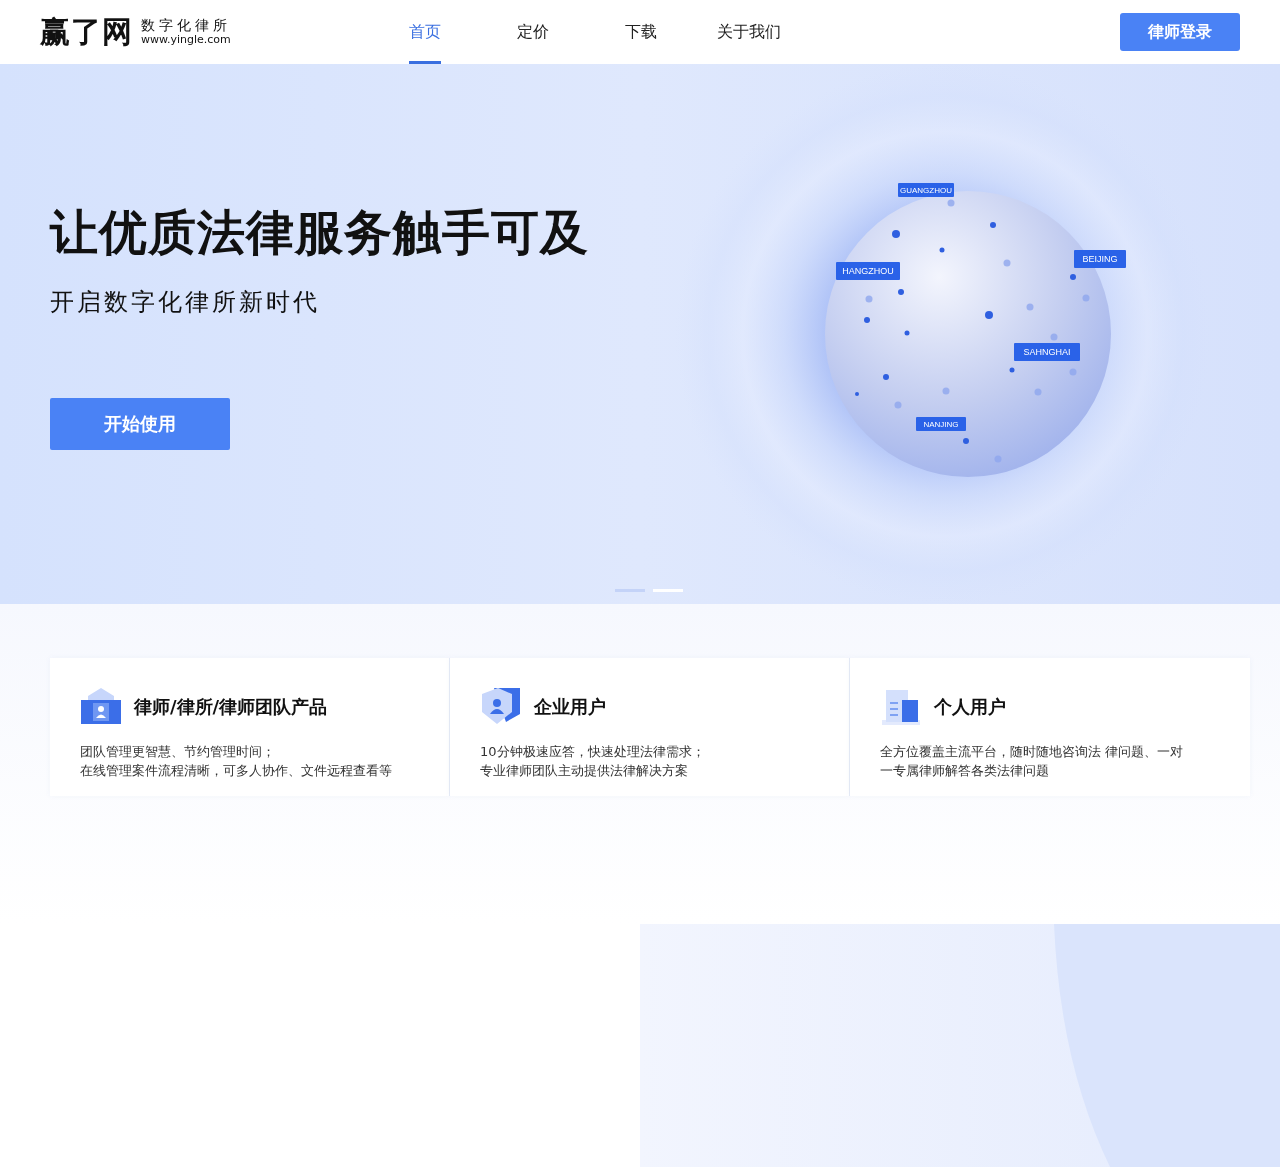  I want to click on hero-title: 让优质法律服务触手可及, so click(319, 233).